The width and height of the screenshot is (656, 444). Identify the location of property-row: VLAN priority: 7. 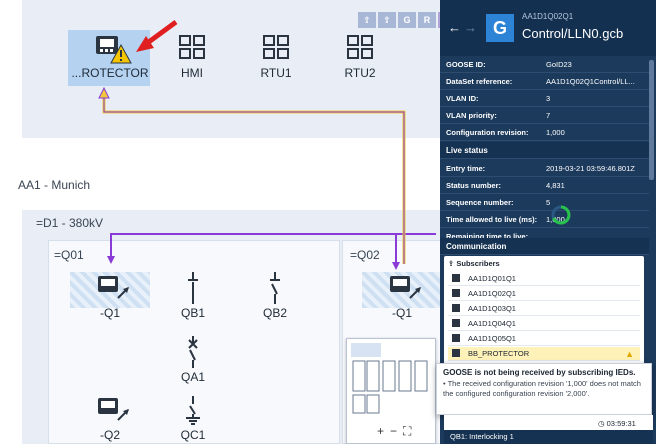
(544, 115).